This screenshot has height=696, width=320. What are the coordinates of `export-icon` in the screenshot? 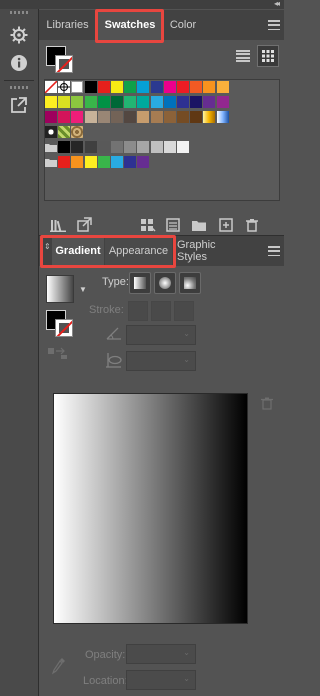 It's located at (19, 105).